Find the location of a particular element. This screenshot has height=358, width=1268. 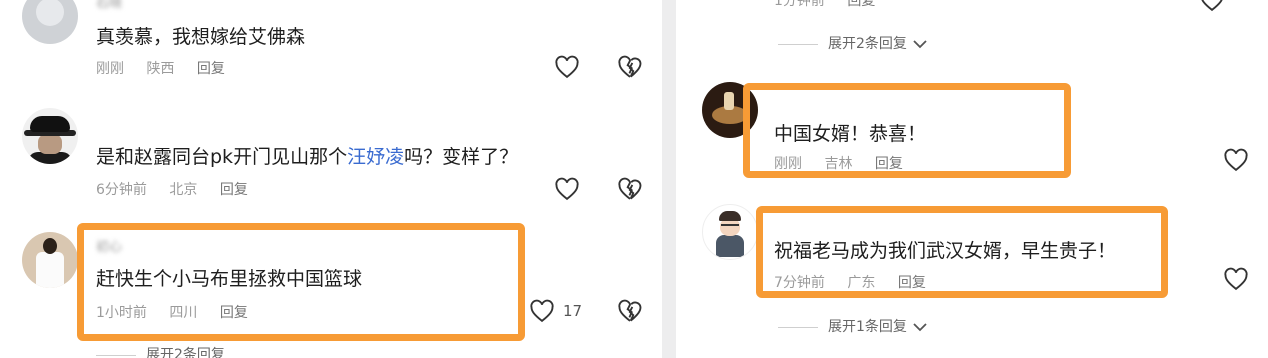

comment-text: 中国女婿！恭喜！ is located at coordinates (850, 134).